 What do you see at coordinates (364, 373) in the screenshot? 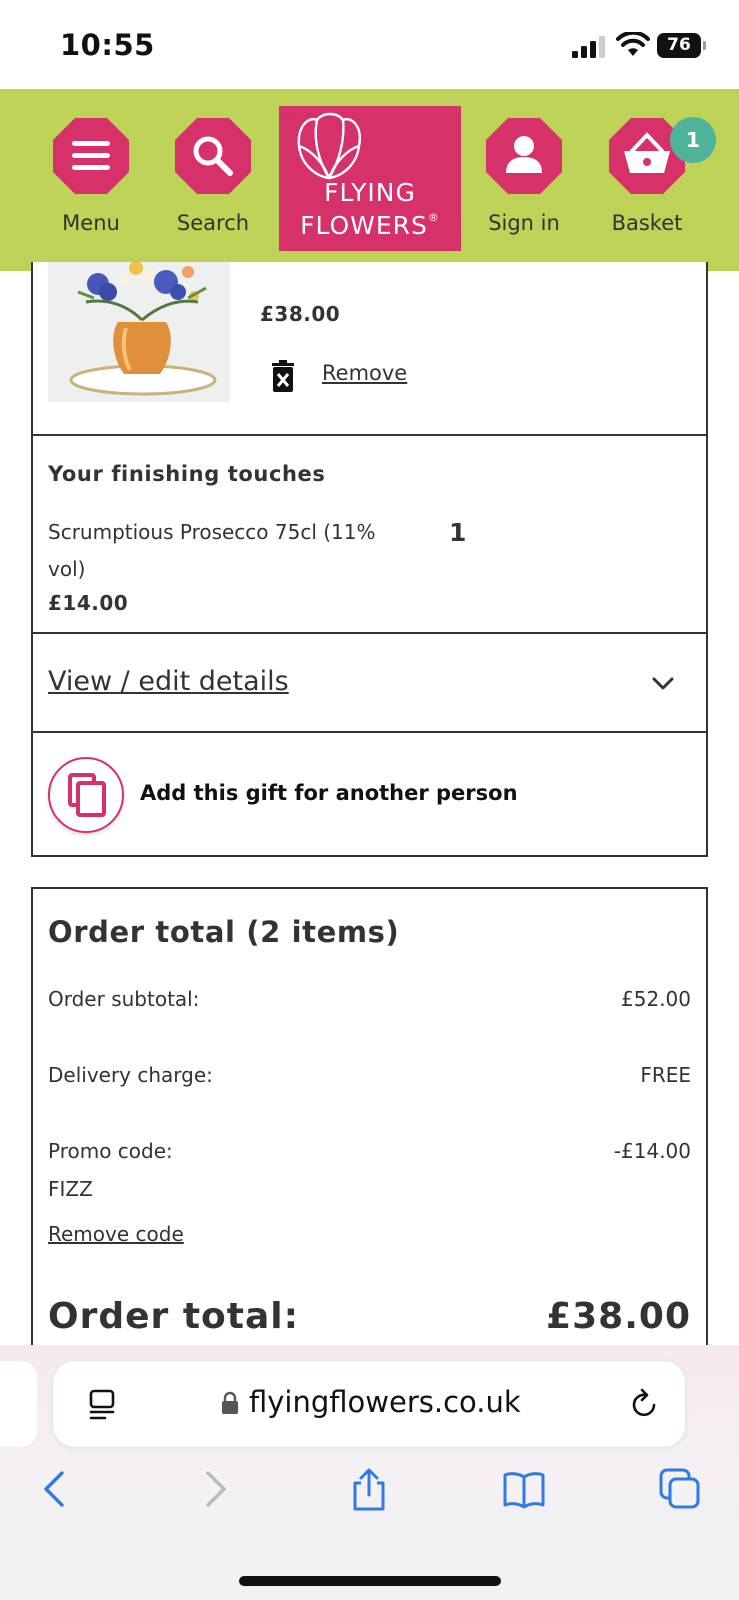
I see `remove-product-link: Remove` at bounding box center [364, 373].